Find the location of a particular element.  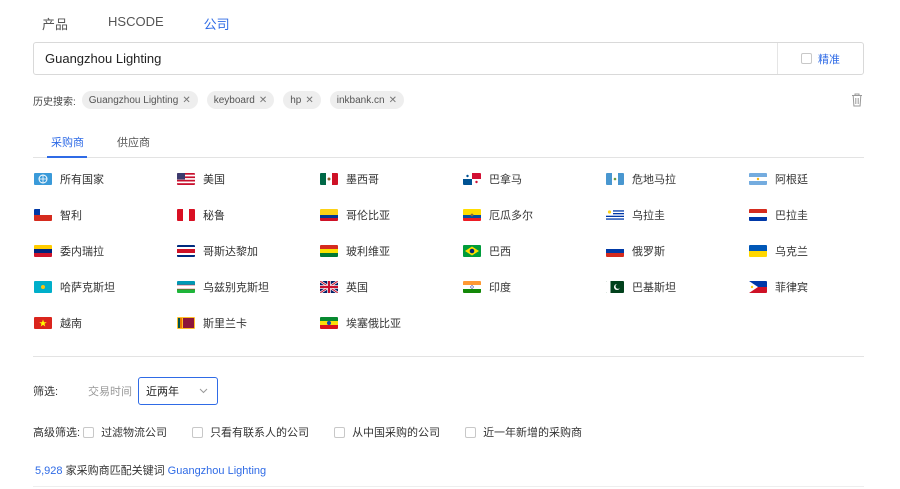

filter-label: 筛选: is located at coordinates (46, 392).